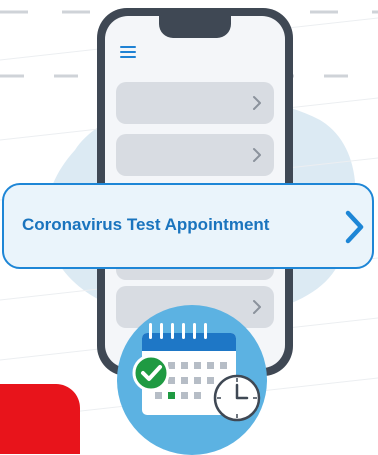  What do you see at coordinates (196, 372) in the screenshot?
I see `badge-icons` at bounding box center [196, 372].